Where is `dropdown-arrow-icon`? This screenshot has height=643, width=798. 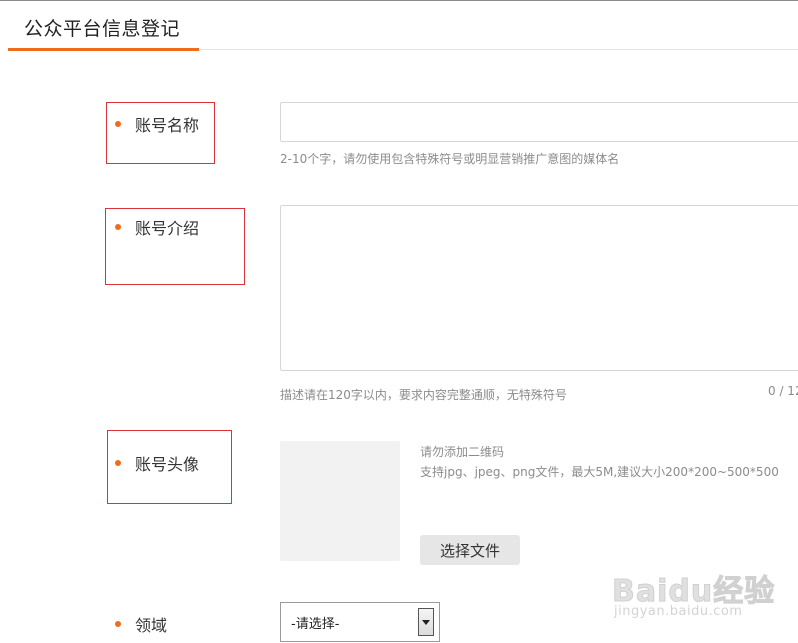
dropdown-arrow-icon is located at coordinates (426, 622).